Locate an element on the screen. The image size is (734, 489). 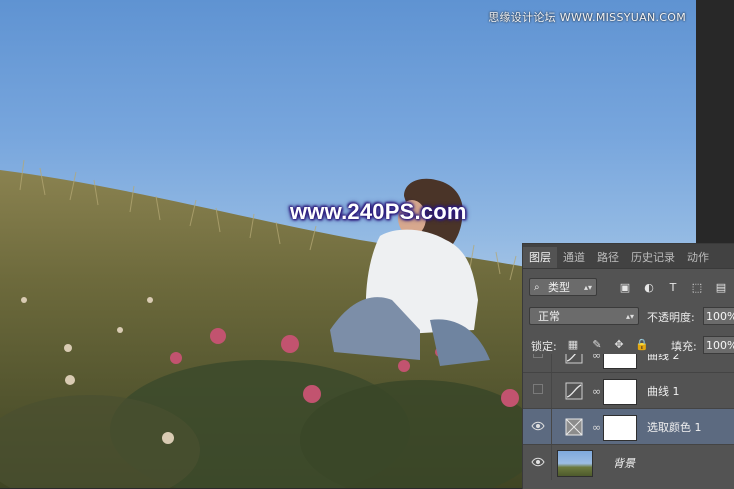
layer-row-selected: ∞ 选取颜色 1 is located at coordinates (628, 426).